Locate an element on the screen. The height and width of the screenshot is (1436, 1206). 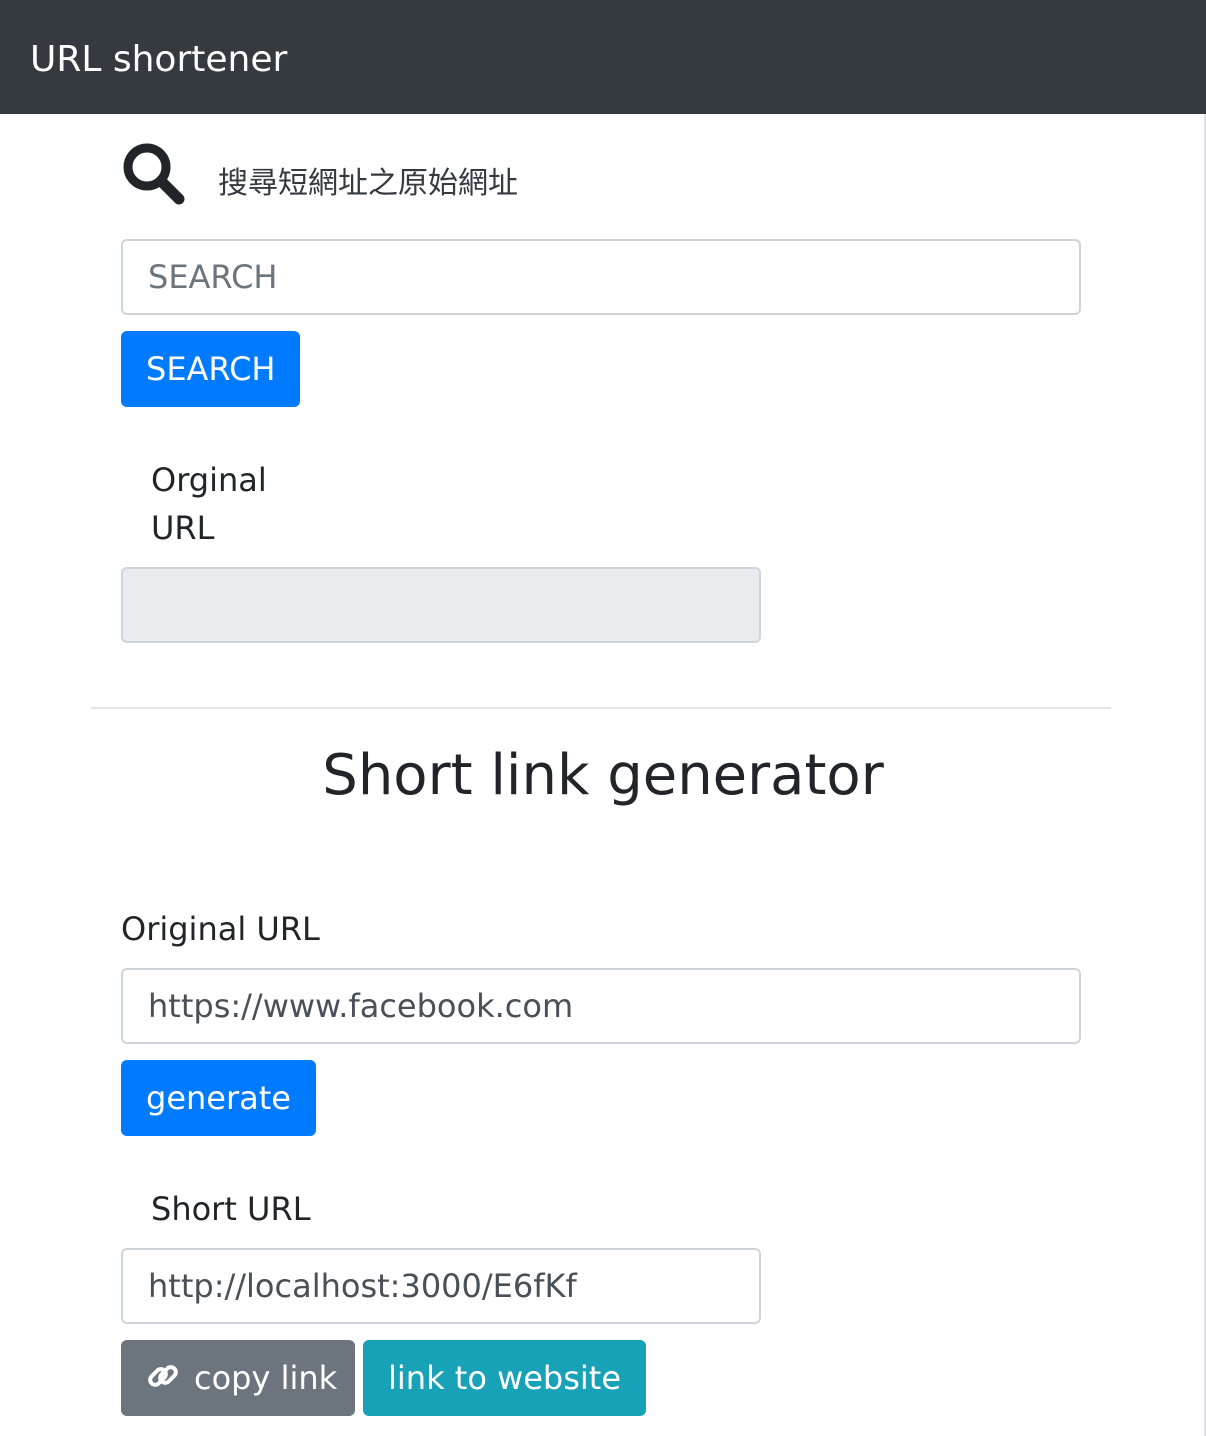
generator-title: Short link generator is located at coordinates (603, 775).